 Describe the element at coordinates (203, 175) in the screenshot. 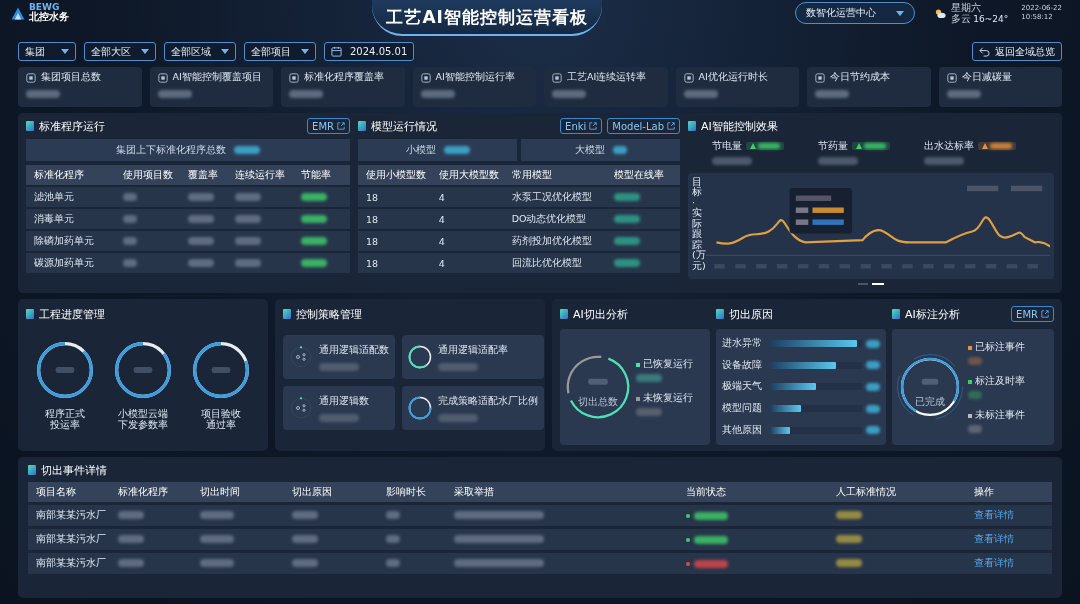

I see `column-header: 覆盖率` at that location.